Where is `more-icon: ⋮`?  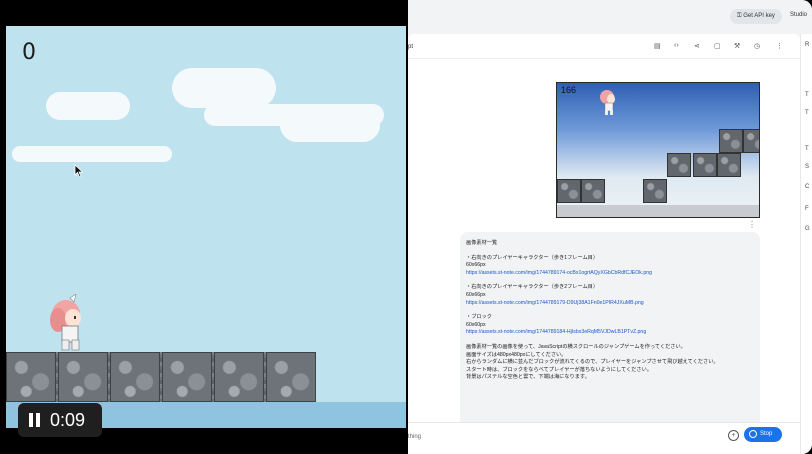
more-icon: ⋮ is located at coordinates (779, 46).